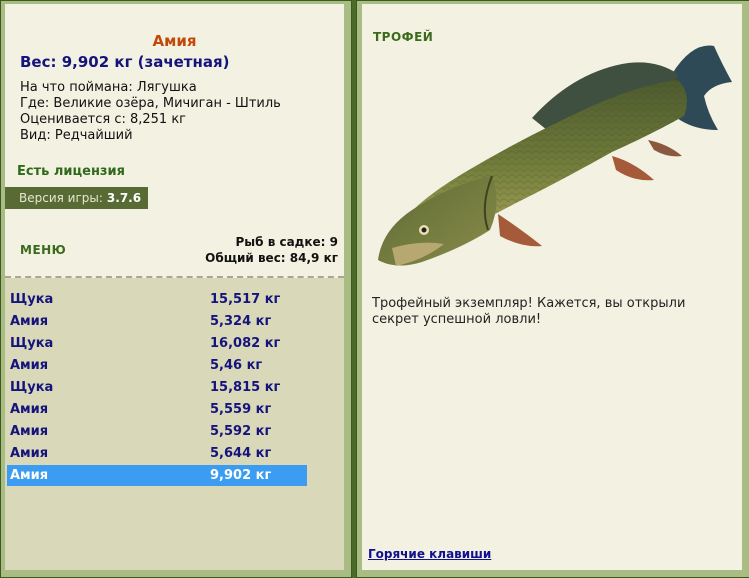 The height and width of the screenshot is (578, 749). What do you see at coordinates (429, 554) in the screenshot?
I see `hotkeys-link: Горячие клавиши` at bounding box center [429, 554].